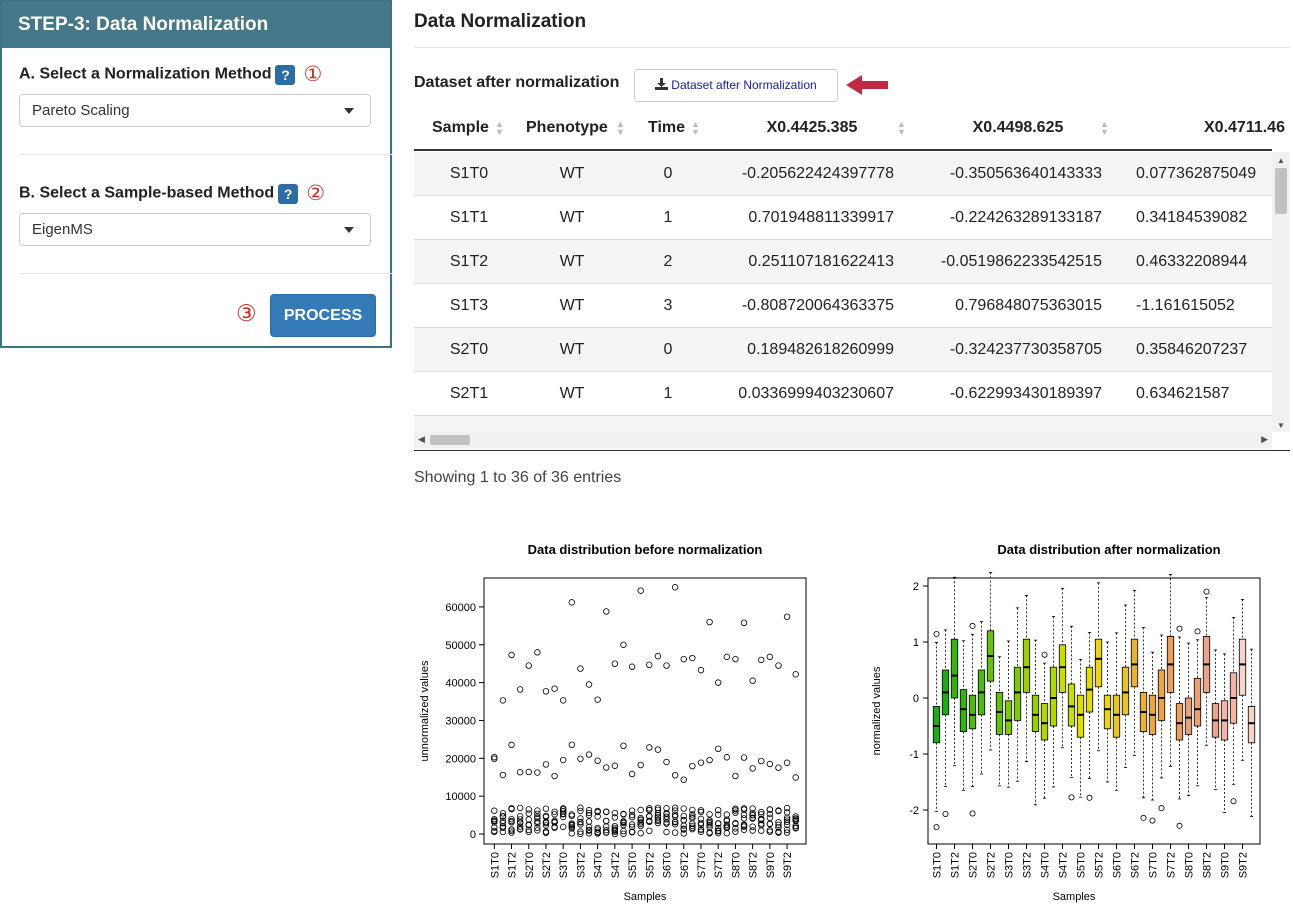 The height and width of the screenshot is (904, 1293). What do you see at coordinates (1154, 865) in the screenshot?
I see `x-tick-label: S7T0` at bounding box center [1154, 865].